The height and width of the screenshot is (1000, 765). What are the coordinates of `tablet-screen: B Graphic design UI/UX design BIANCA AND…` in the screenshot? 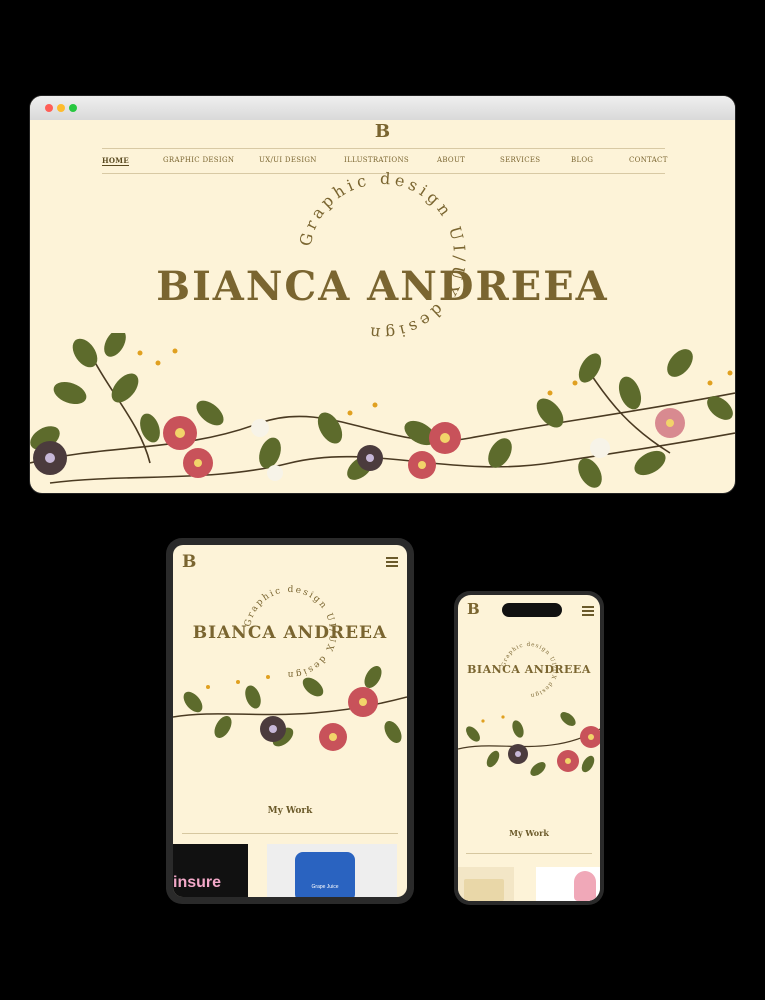 It's located at (290, 721).